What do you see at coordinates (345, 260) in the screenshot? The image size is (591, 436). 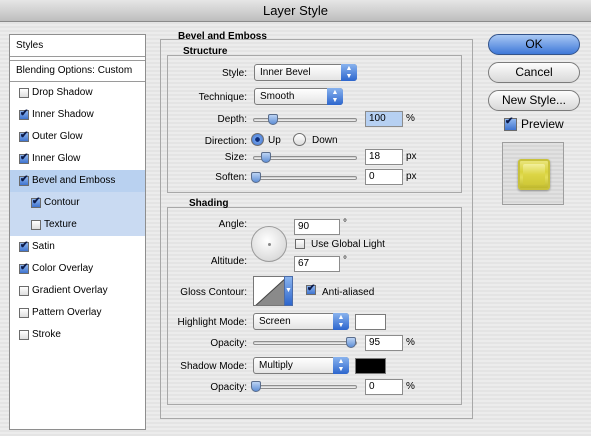 I see `altitude-unit: °` at bounding box center [345, 260].